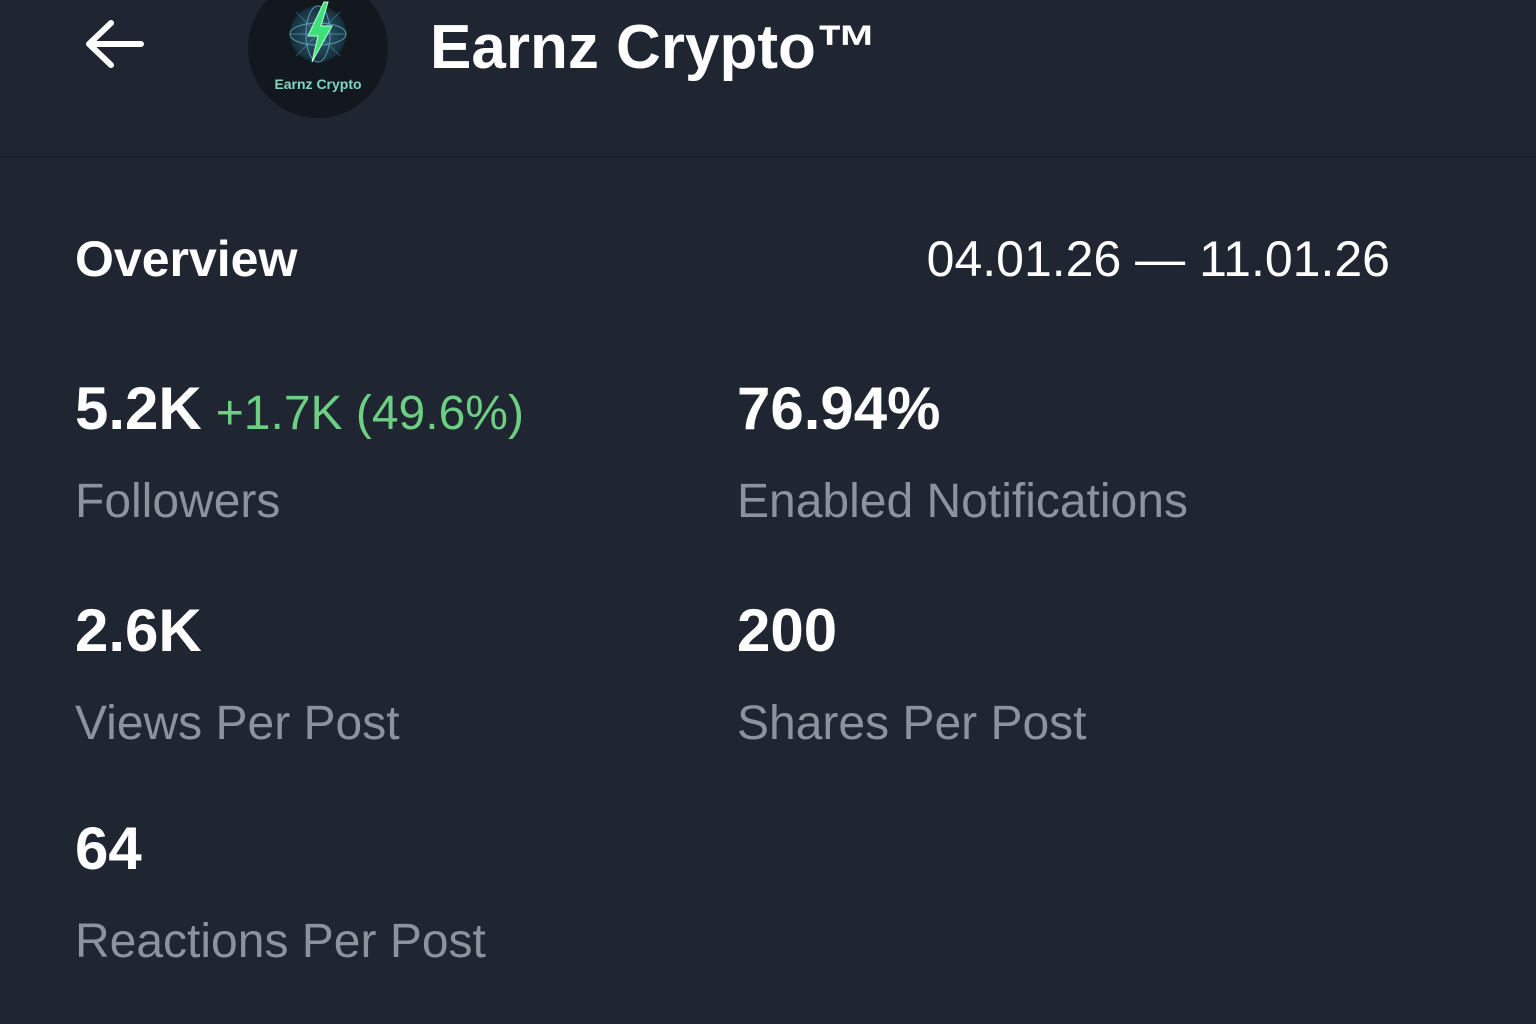 Image resolution: width=1536 pixels, height=1024 pixels. I want to click on notifications-label: Enabled Notifications, so click(962, 501).